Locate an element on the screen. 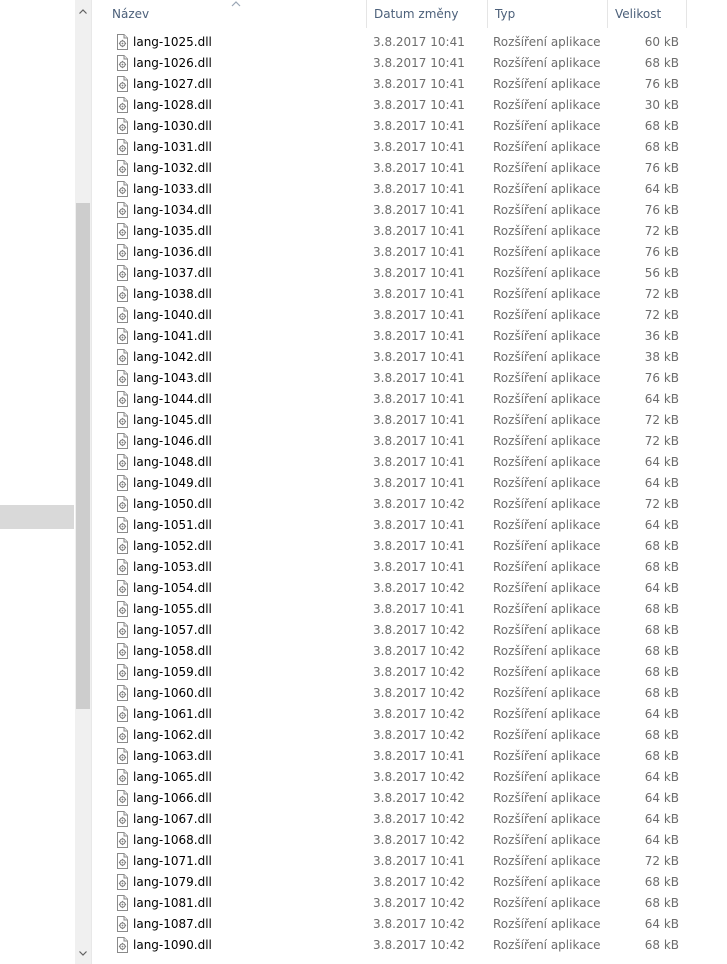 Image resolution: width=727 pixels, height=964 pixels. file-name: lang-1044.dll is located at coordinates (172, 399).